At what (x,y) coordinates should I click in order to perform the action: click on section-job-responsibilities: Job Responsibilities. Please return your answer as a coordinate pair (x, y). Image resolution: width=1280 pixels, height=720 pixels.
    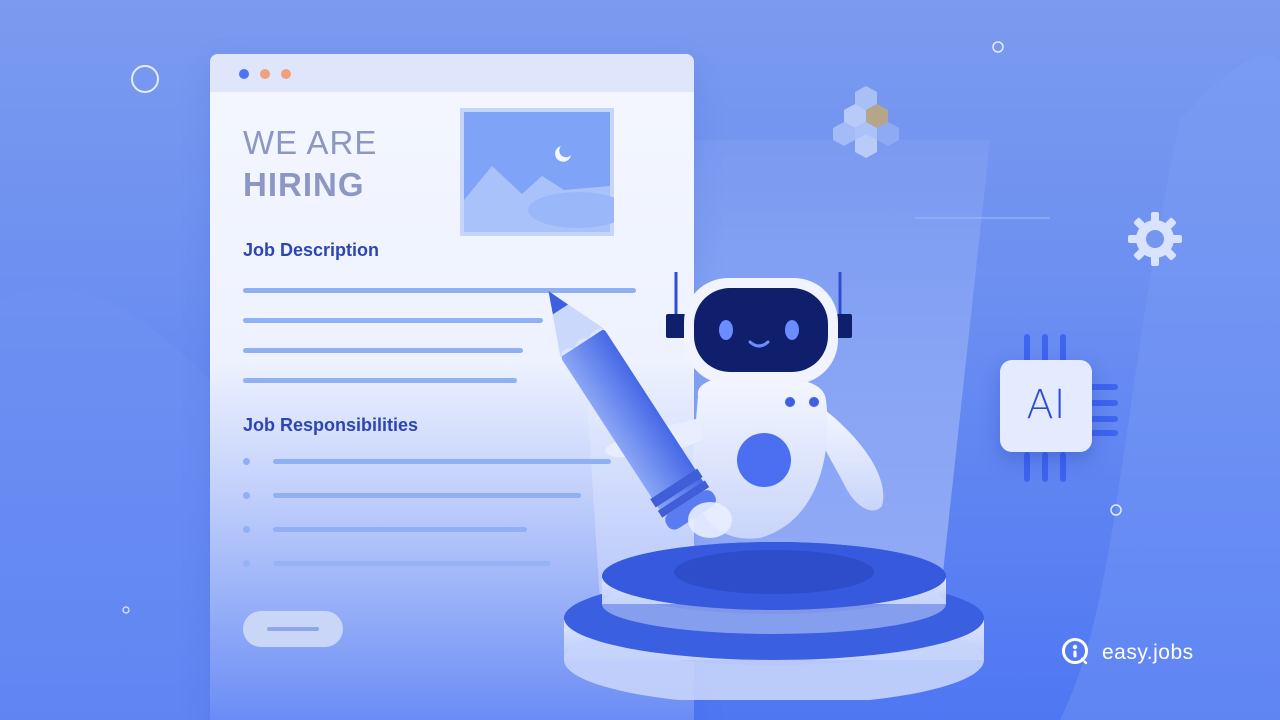
    Looking at the image, I should click on (331, 425).